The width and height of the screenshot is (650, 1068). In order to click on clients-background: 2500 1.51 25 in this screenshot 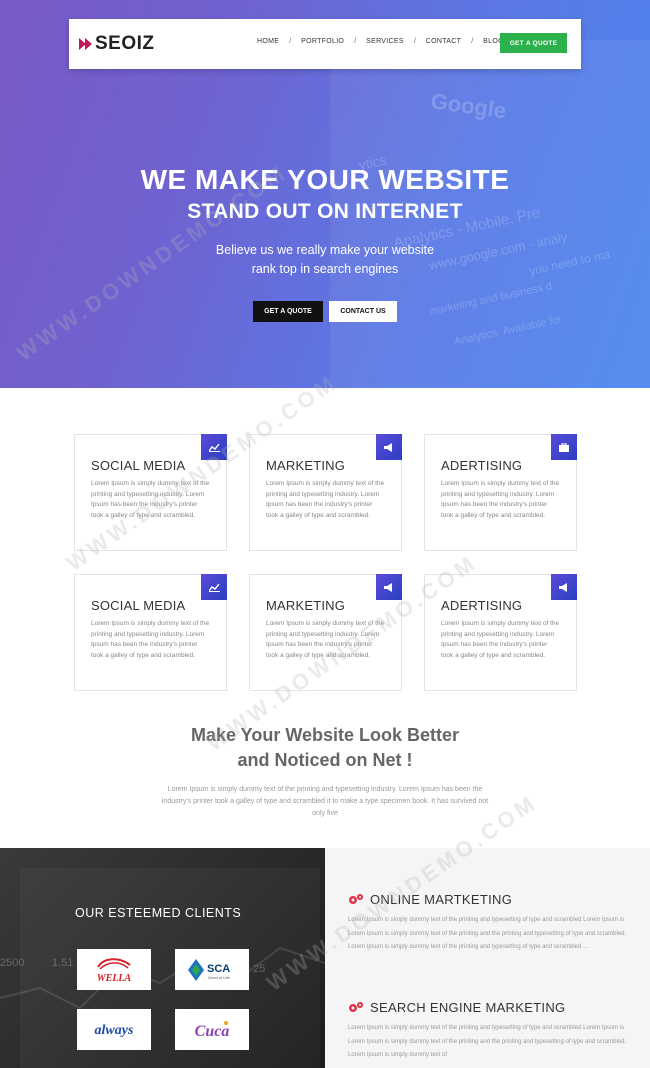, I will do `click(162, 968)`.